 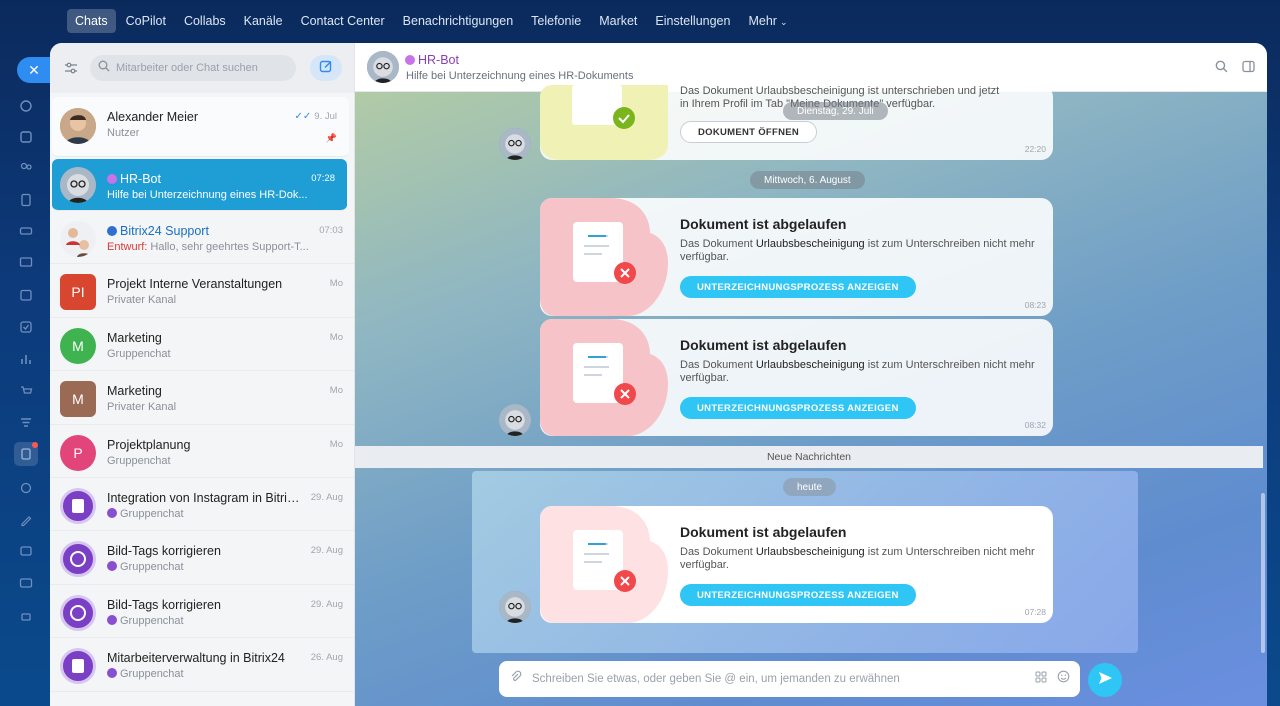 What do you see at coordinates (26, 359) in the screenshot?
I see `analytics-icon` at bounding box center [26, 359].